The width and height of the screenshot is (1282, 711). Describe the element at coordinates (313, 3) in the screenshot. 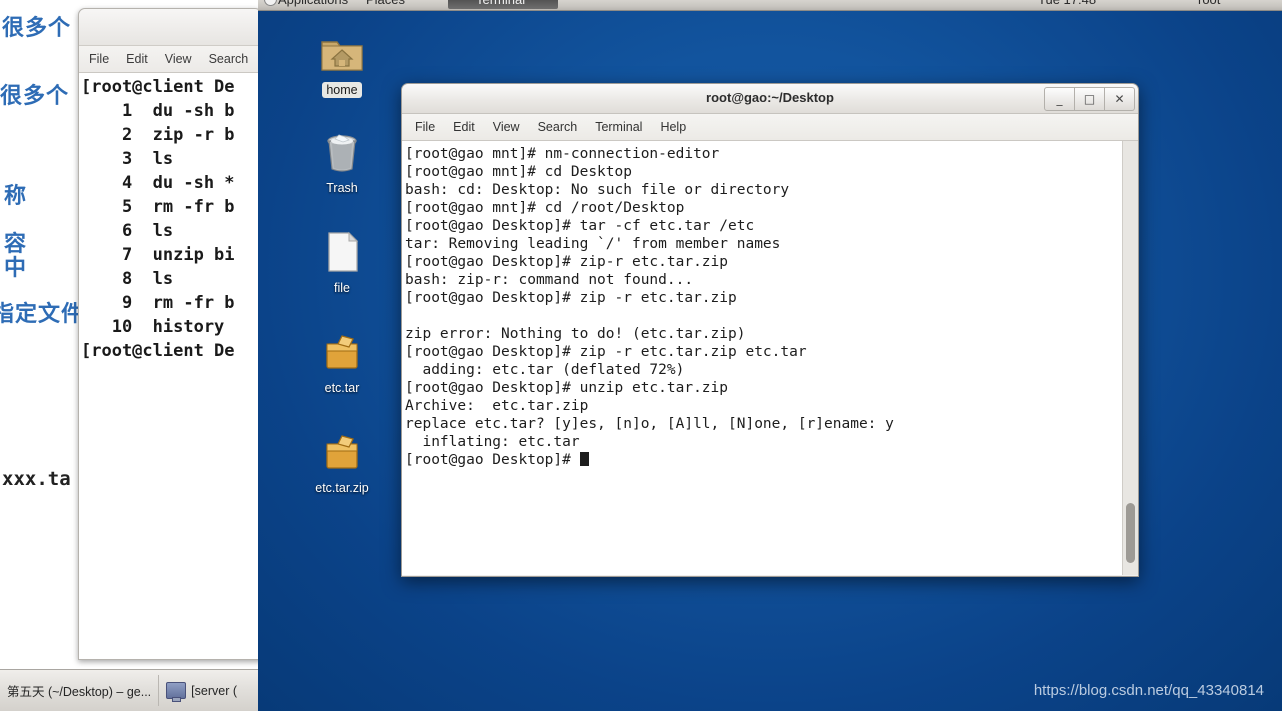

I see `panel-applications-menu: Applications` at that location.